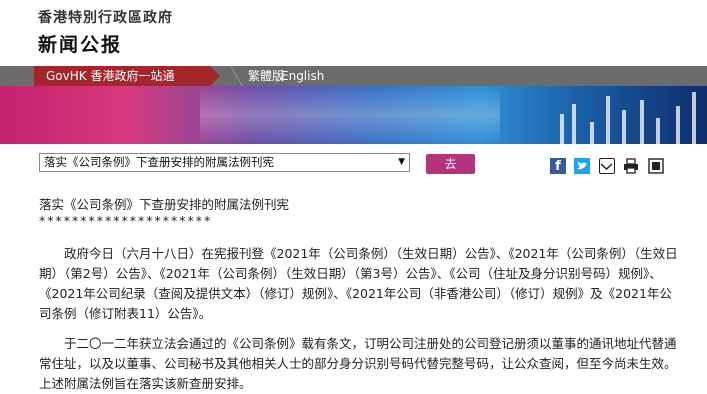 Image resolution: width=707 pixels, height=394 pixels. I want to click on print-icon, so click(631, 166).